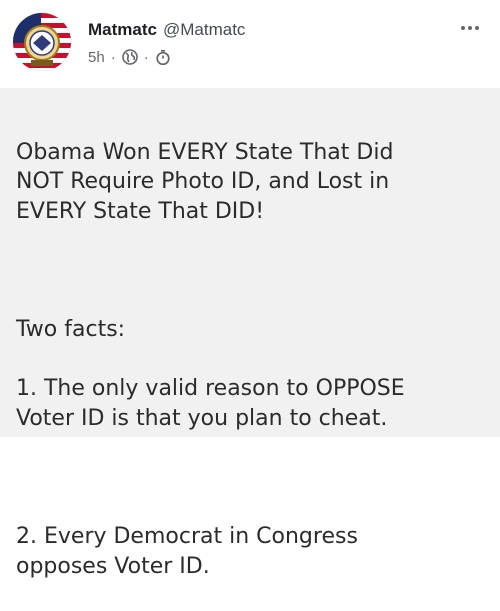 This screenshot has width=500, height=611. What do you see at coordinates (163, 57) in the screenshot?
I see `stopwatch-icon` at bounding box center [163, 57].